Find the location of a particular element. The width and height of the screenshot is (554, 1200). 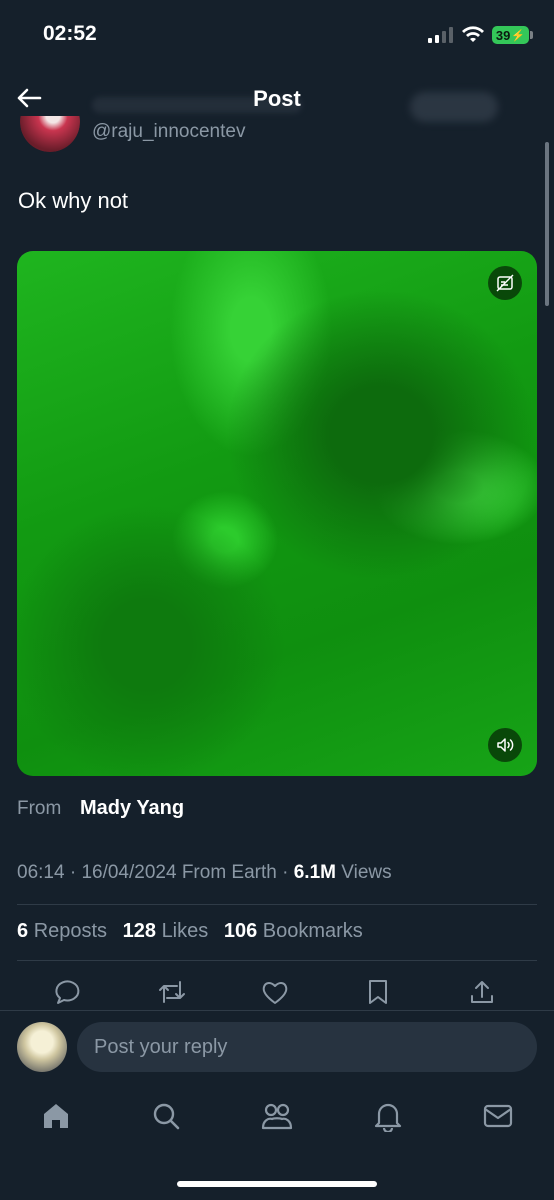

source-author-name: Mady Yang is located at coordinates (132, 808).